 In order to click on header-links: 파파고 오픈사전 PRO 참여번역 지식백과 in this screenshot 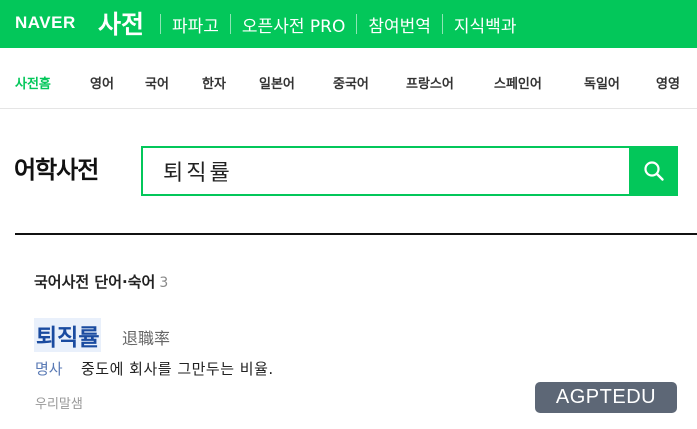, I will do `click(343, 24)`.